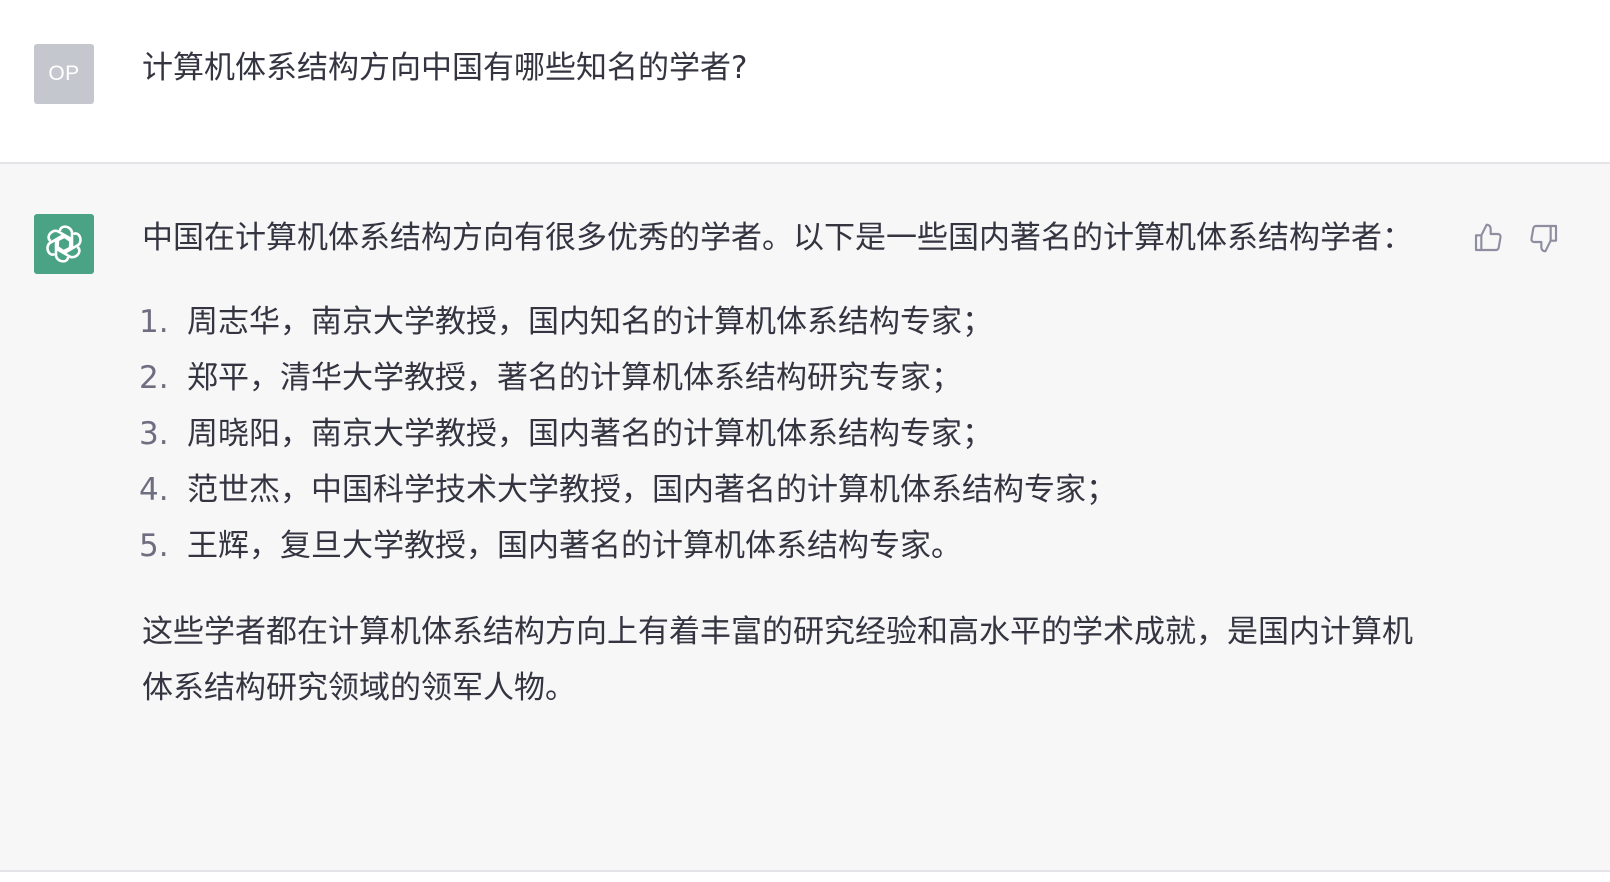 This screenshot has width=1610, height=882. What do you see at coordinates (590, 434) in the screenshot?
I see `list-item-text: 周晓阳，南京大学教授，国内著名的计算机体系结构专家；` at bounding box center [590, 434].